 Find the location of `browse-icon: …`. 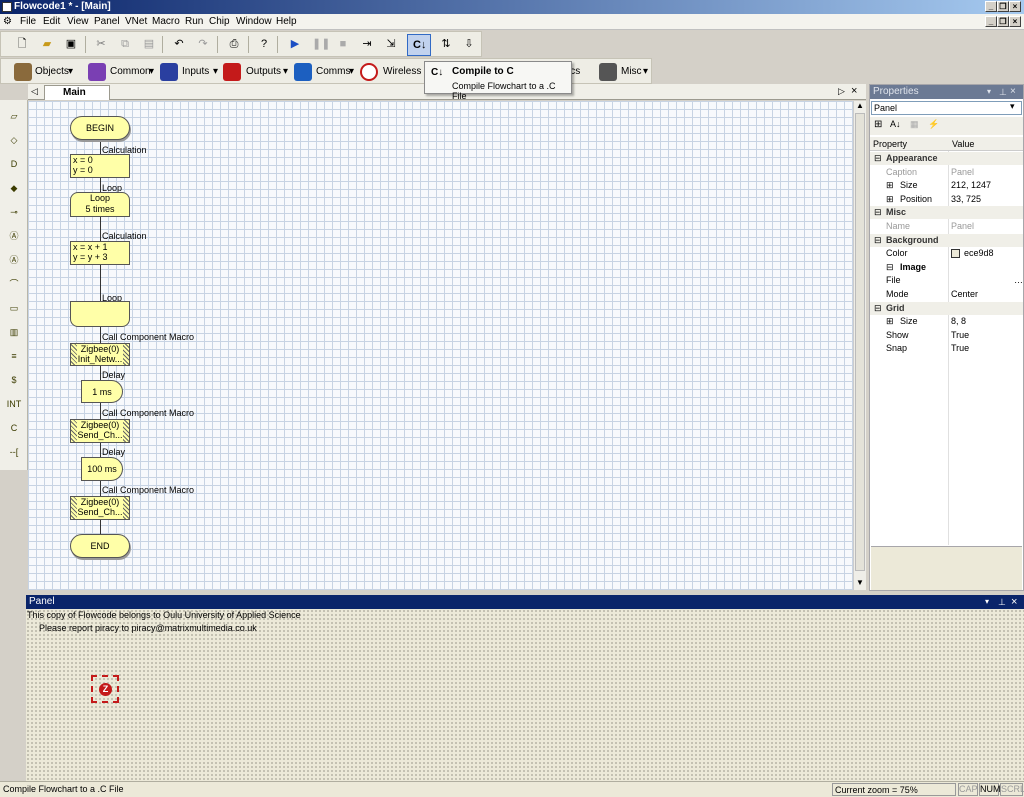

browse-icon: … is located at coordinates (1018, 280).